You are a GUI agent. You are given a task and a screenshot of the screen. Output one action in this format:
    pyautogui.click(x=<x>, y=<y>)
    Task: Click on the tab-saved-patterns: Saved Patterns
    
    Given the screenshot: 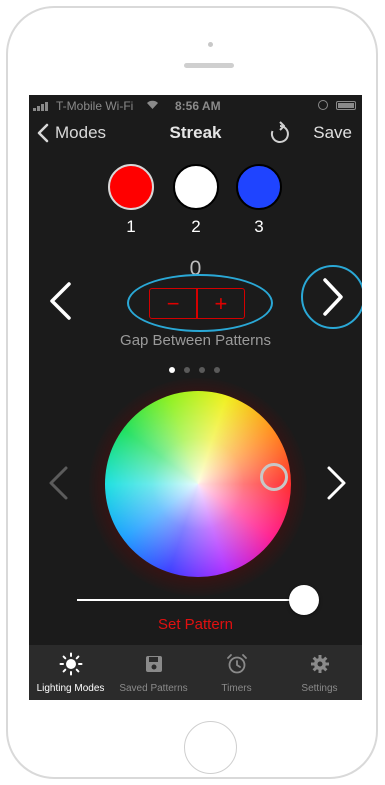 What is the action you would take?
    pyautogui.click(x=153, y=672)
    